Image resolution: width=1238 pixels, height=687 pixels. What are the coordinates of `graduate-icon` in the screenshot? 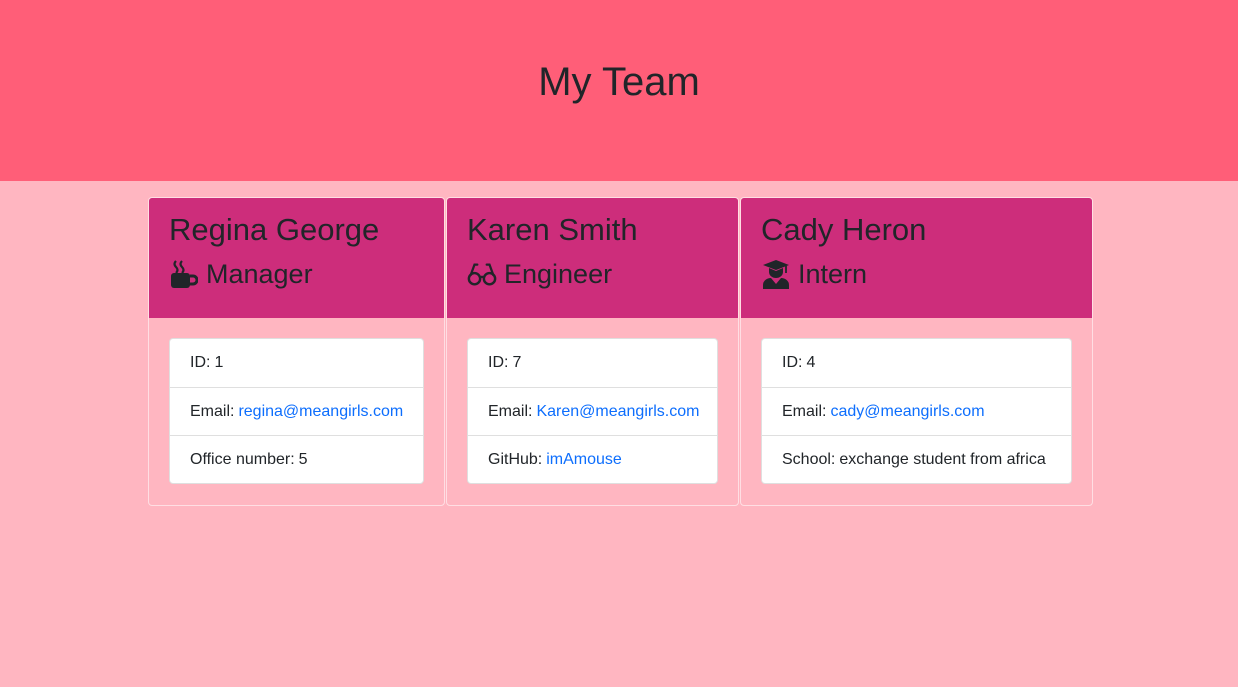 It's located at (776, 274).